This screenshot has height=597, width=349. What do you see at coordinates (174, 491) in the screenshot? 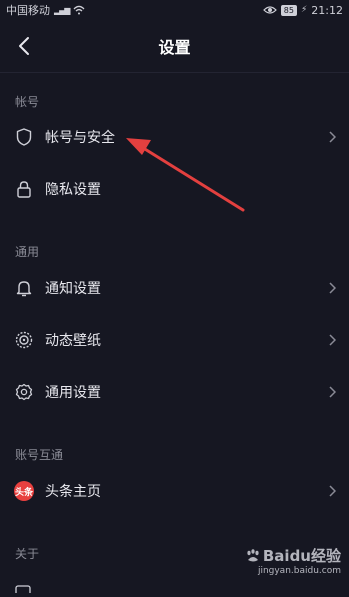
I see `settings-item-toutiao-homepage: 头条 头条主页` at bounding box center [174, 491].